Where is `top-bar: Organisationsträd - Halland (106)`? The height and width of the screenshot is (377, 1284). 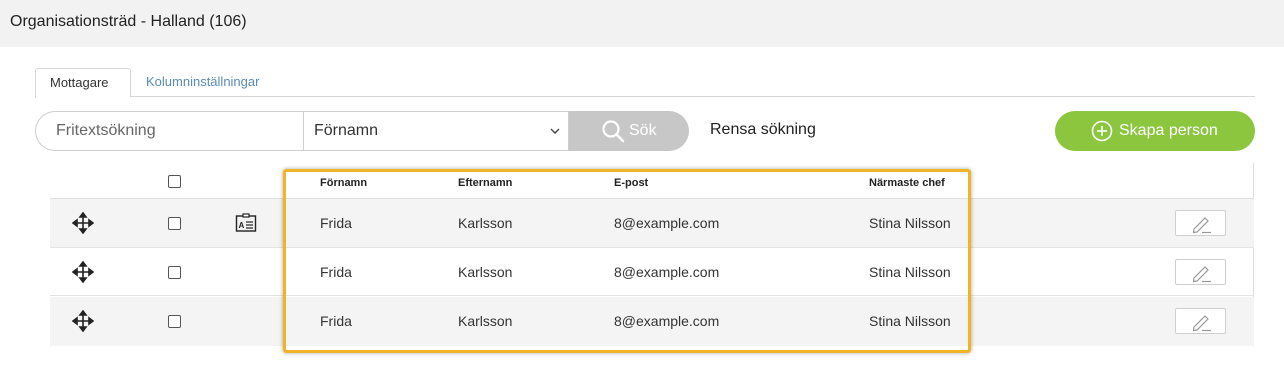 top-bar: Organisationsträd - Halland (106) is located at coordinates (642, 23).